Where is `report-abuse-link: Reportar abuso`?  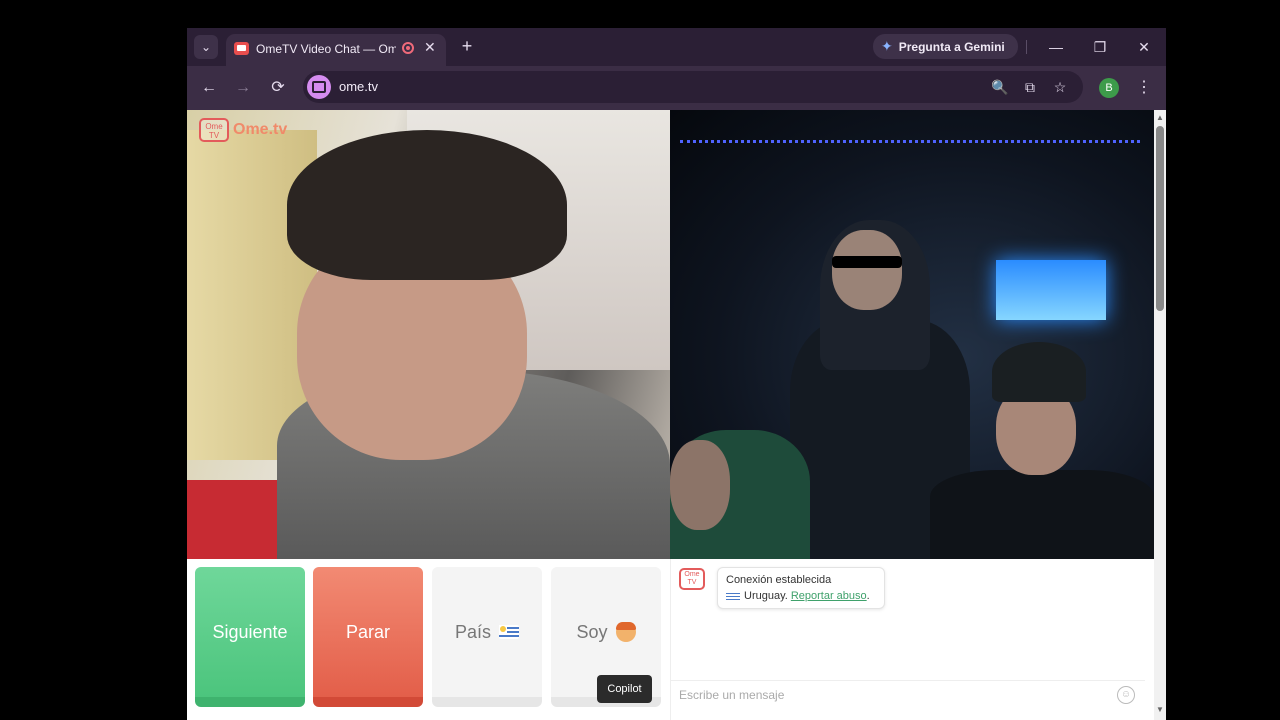
report-abuse-link: Reportar abuso is located at coordinates (829, 596).